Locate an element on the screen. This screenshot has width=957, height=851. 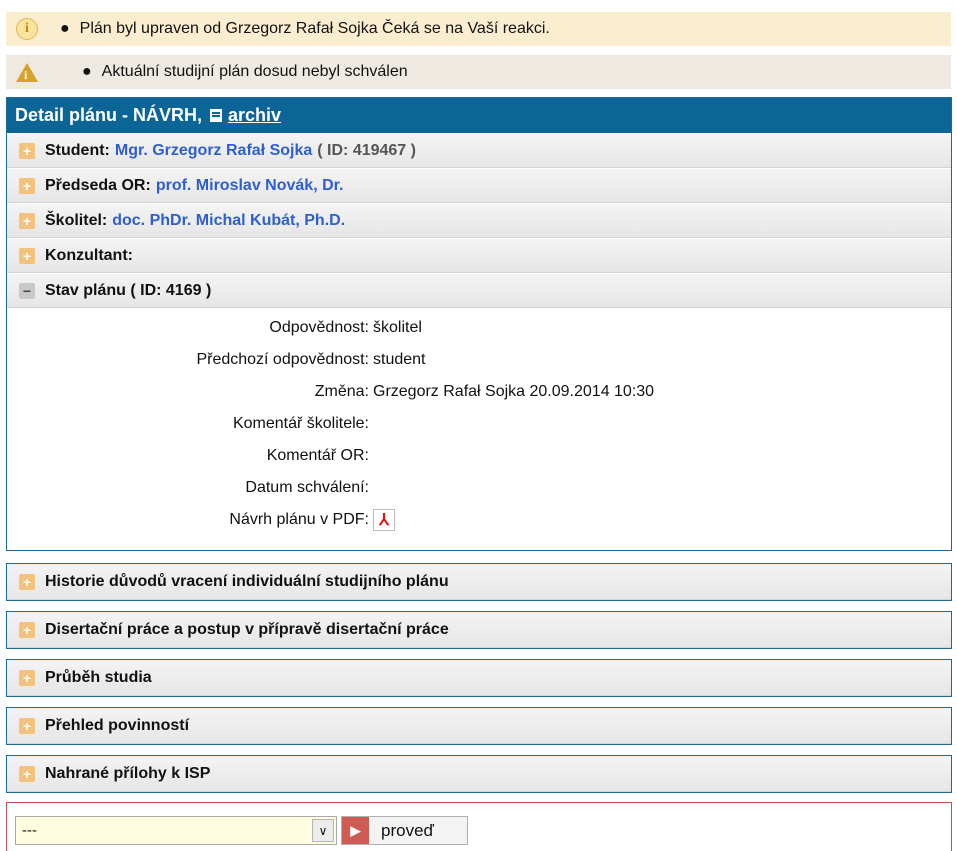
detail-row: Datum schválení: is located at coordinates (479, 488).